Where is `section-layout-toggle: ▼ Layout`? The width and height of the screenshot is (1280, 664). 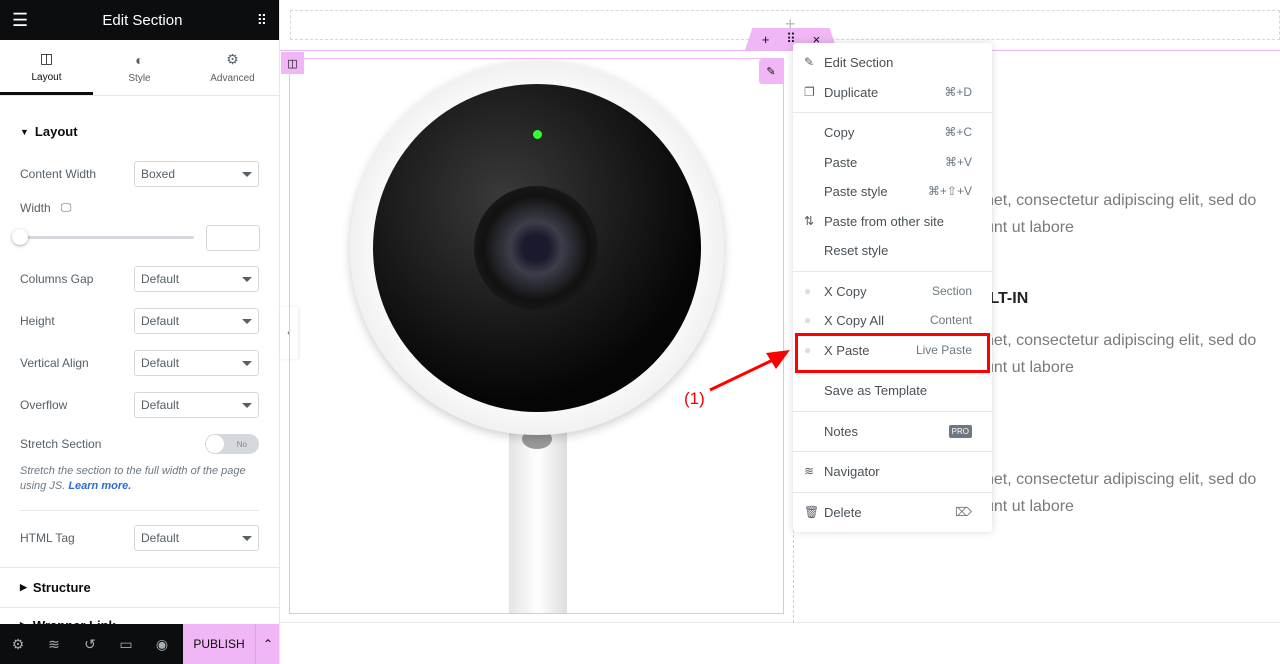
section-layout-toggle: ▼ Layout is located at coordinates (49, 131).